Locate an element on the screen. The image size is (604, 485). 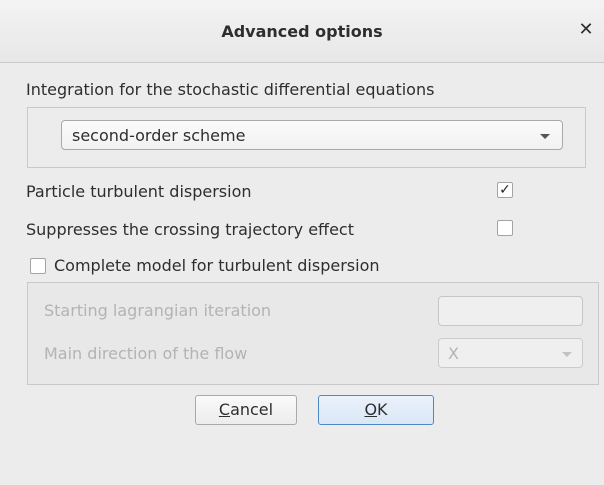
complete-model-checkbox is located at coordinates (38, 266).